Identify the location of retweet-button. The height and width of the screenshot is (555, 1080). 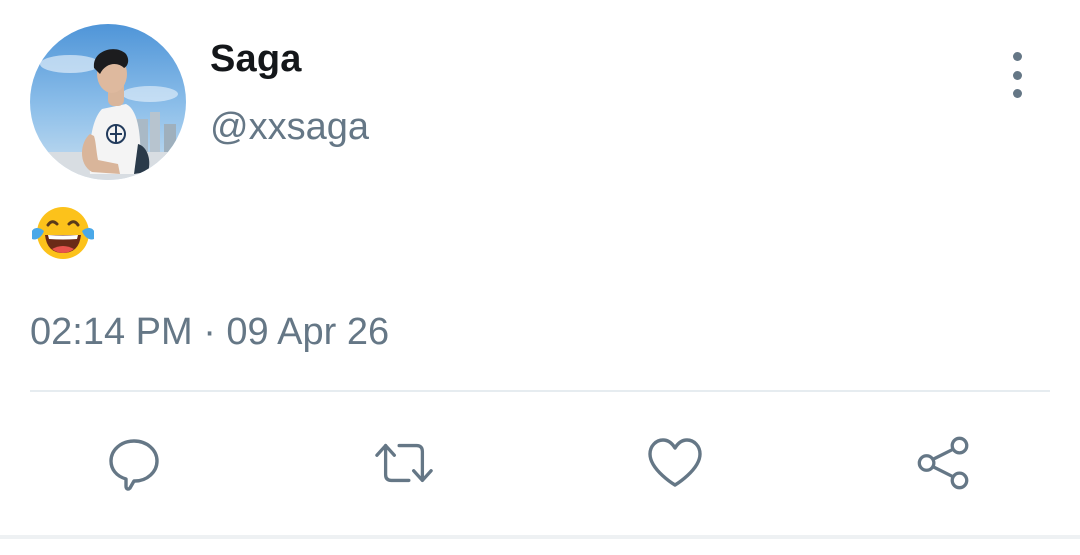
(404, 463).